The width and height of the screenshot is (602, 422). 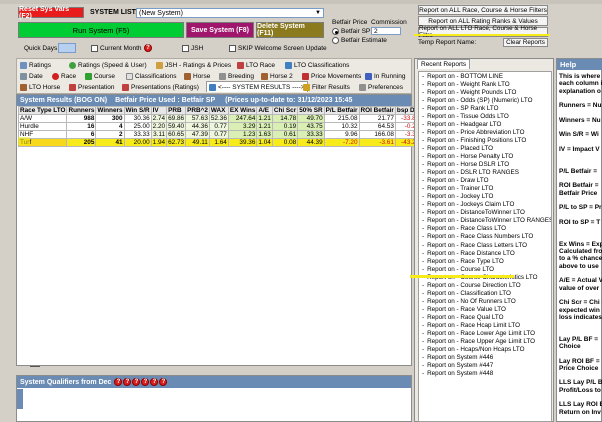 I want to click on list-item: - Report on - Headgear LTO, so click(x=486, y=124).